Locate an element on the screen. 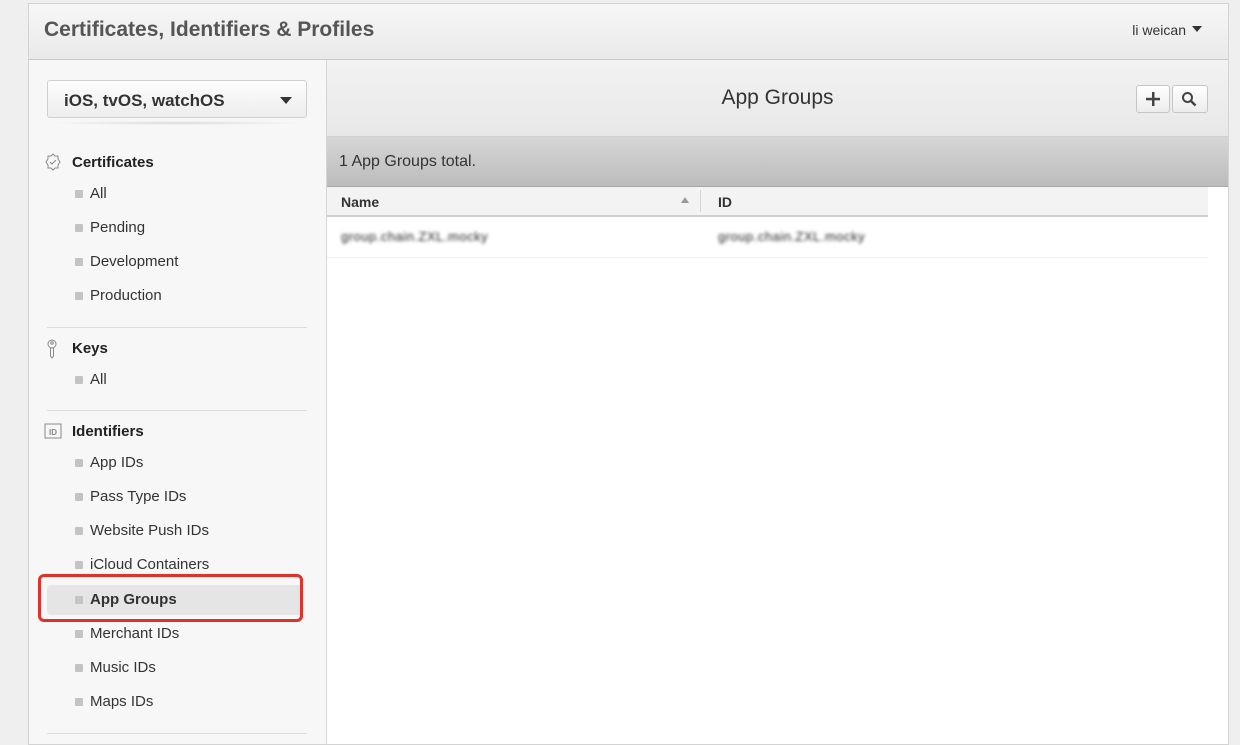 The height and width of the screenshot is (745, 1240). sidebar-item-label: Maps IDs is located at coordinates (122, 701).